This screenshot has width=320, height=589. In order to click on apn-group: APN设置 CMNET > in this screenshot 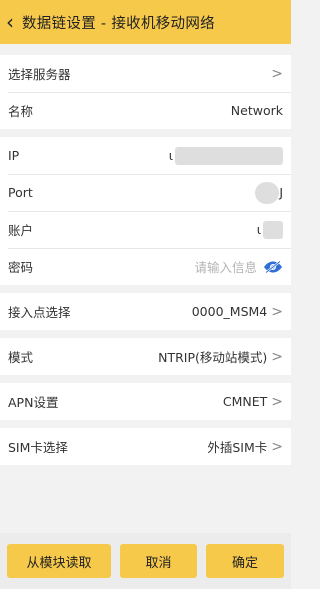, I will do `click(145, 401)`.